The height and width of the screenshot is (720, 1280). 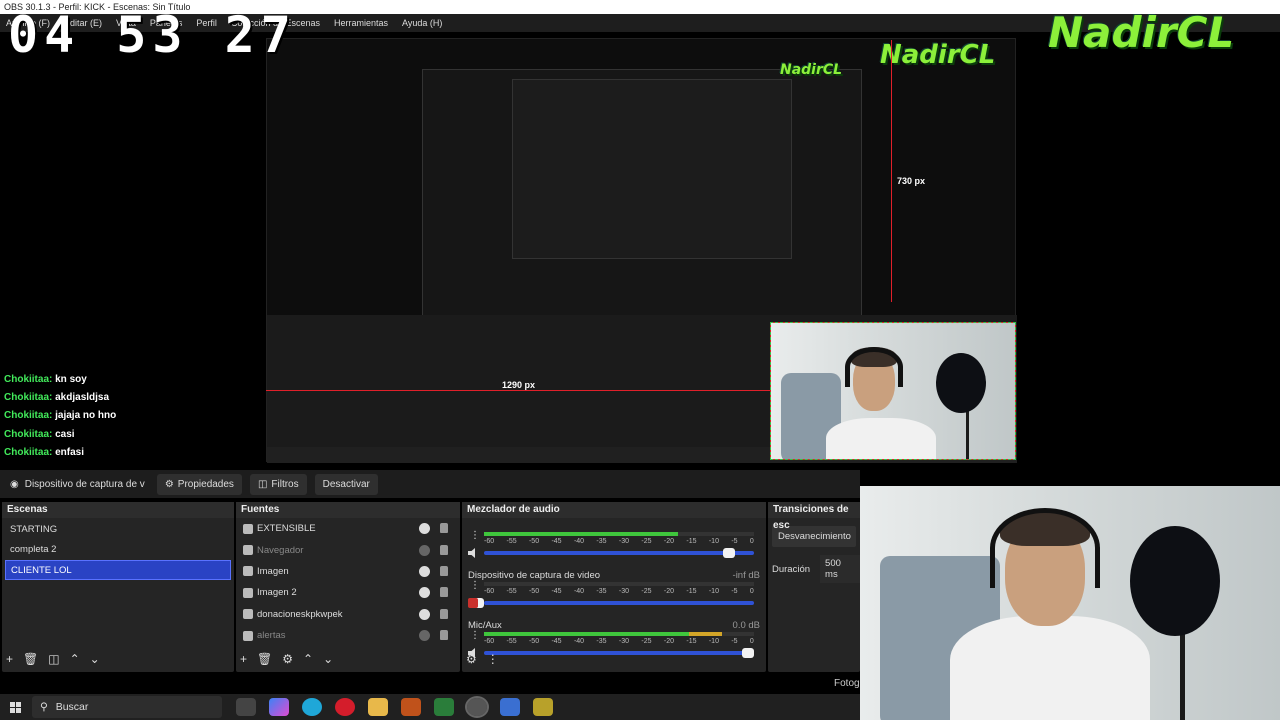 I want to click on source-item: alertas, so click(x=348, y=635).